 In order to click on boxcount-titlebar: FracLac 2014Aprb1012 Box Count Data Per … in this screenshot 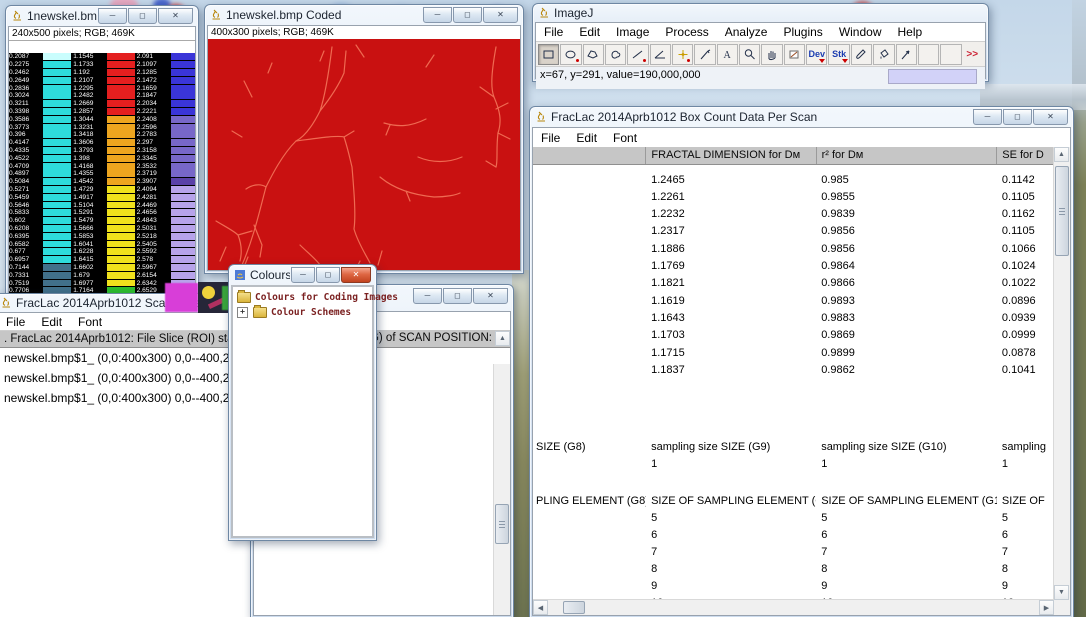, I will do `click(801, 117)`.